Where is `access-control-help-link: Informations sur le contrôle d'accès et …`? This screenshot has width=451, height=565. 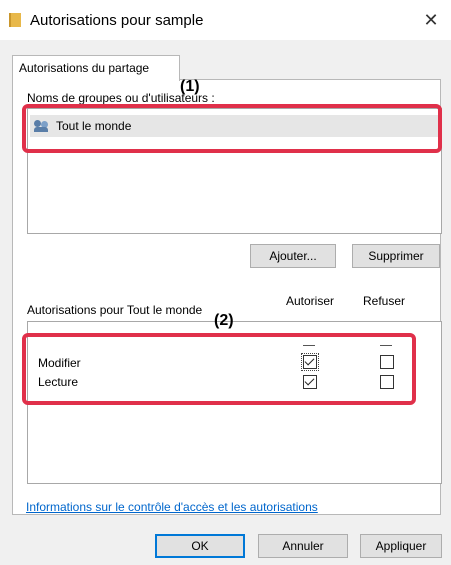 access-control-help-link: Informations sur le contrôle d'accès et … is located at coordinates (172, 507).